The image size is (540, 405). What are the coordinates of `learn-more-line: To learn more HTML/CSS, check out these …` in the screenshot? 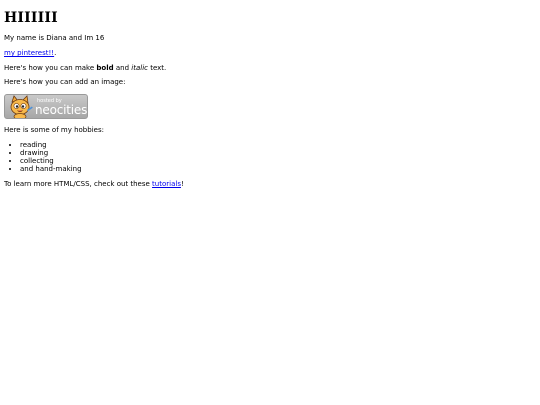 It's located at (94, 184).